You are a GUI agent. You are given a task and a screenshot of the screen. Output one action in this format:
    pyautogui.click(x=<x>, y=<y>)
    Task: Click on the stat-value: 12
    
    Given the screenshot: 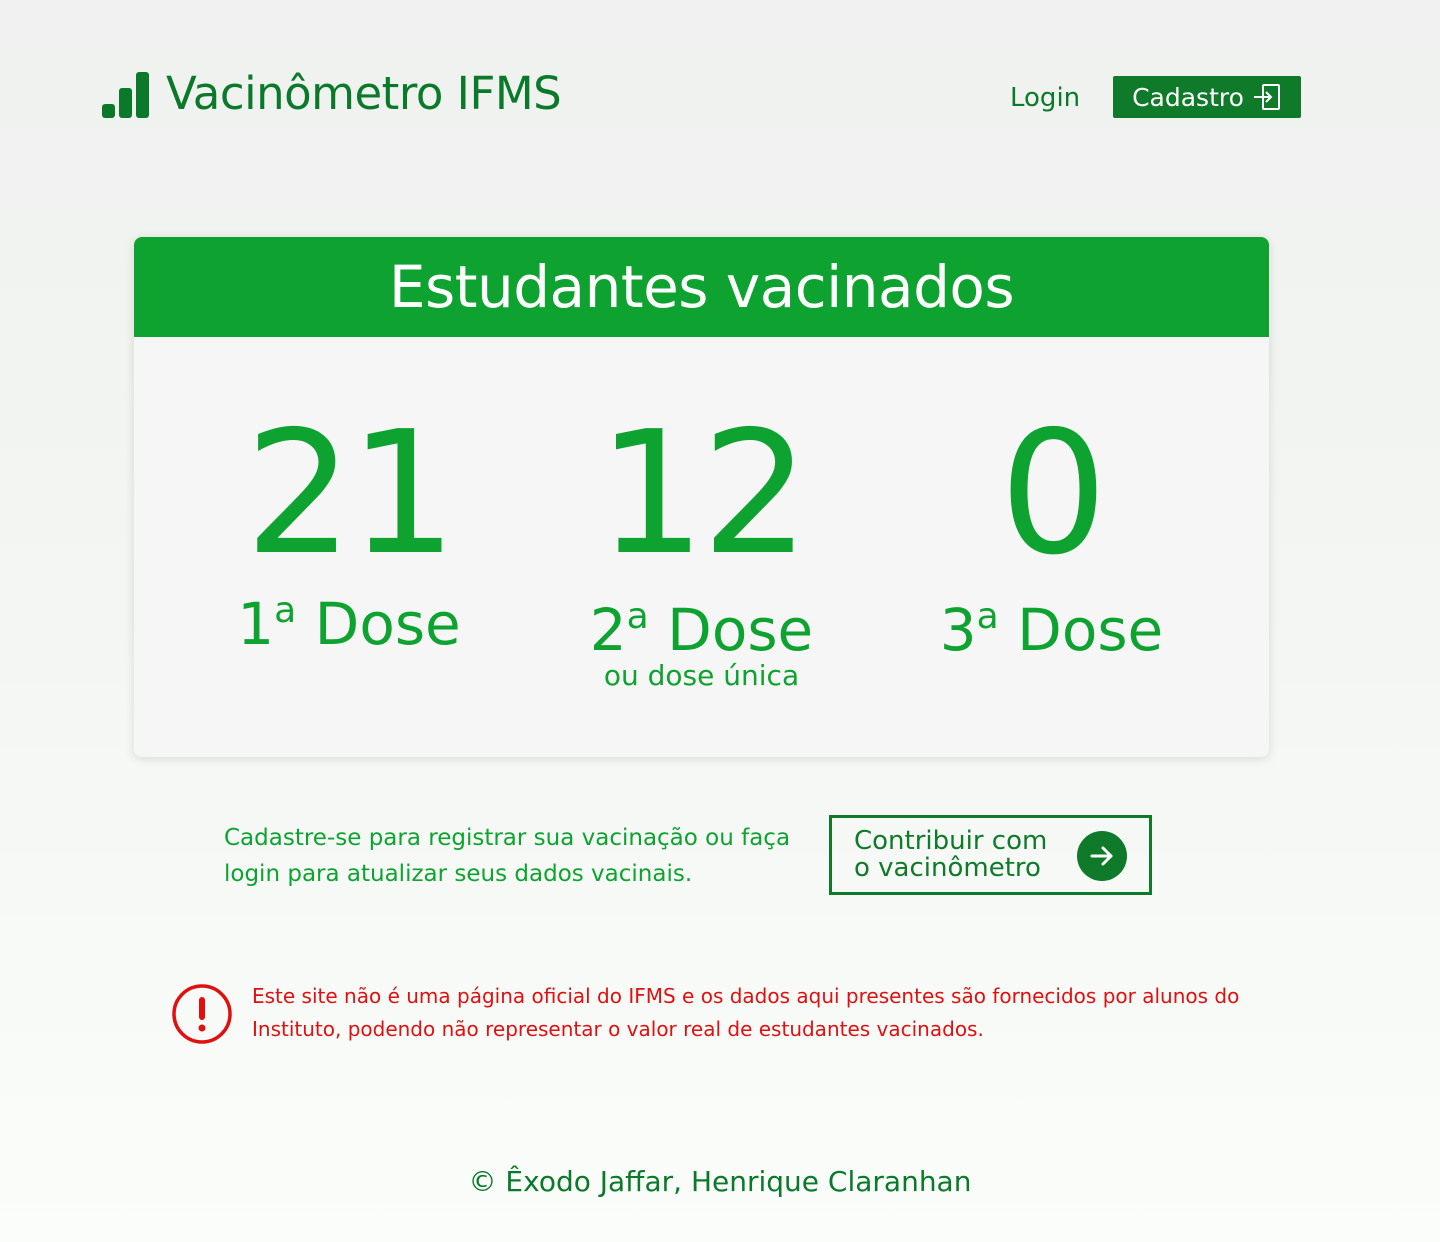 What is the action you would take?
    pyautogui.click(x=703, y=494)
    